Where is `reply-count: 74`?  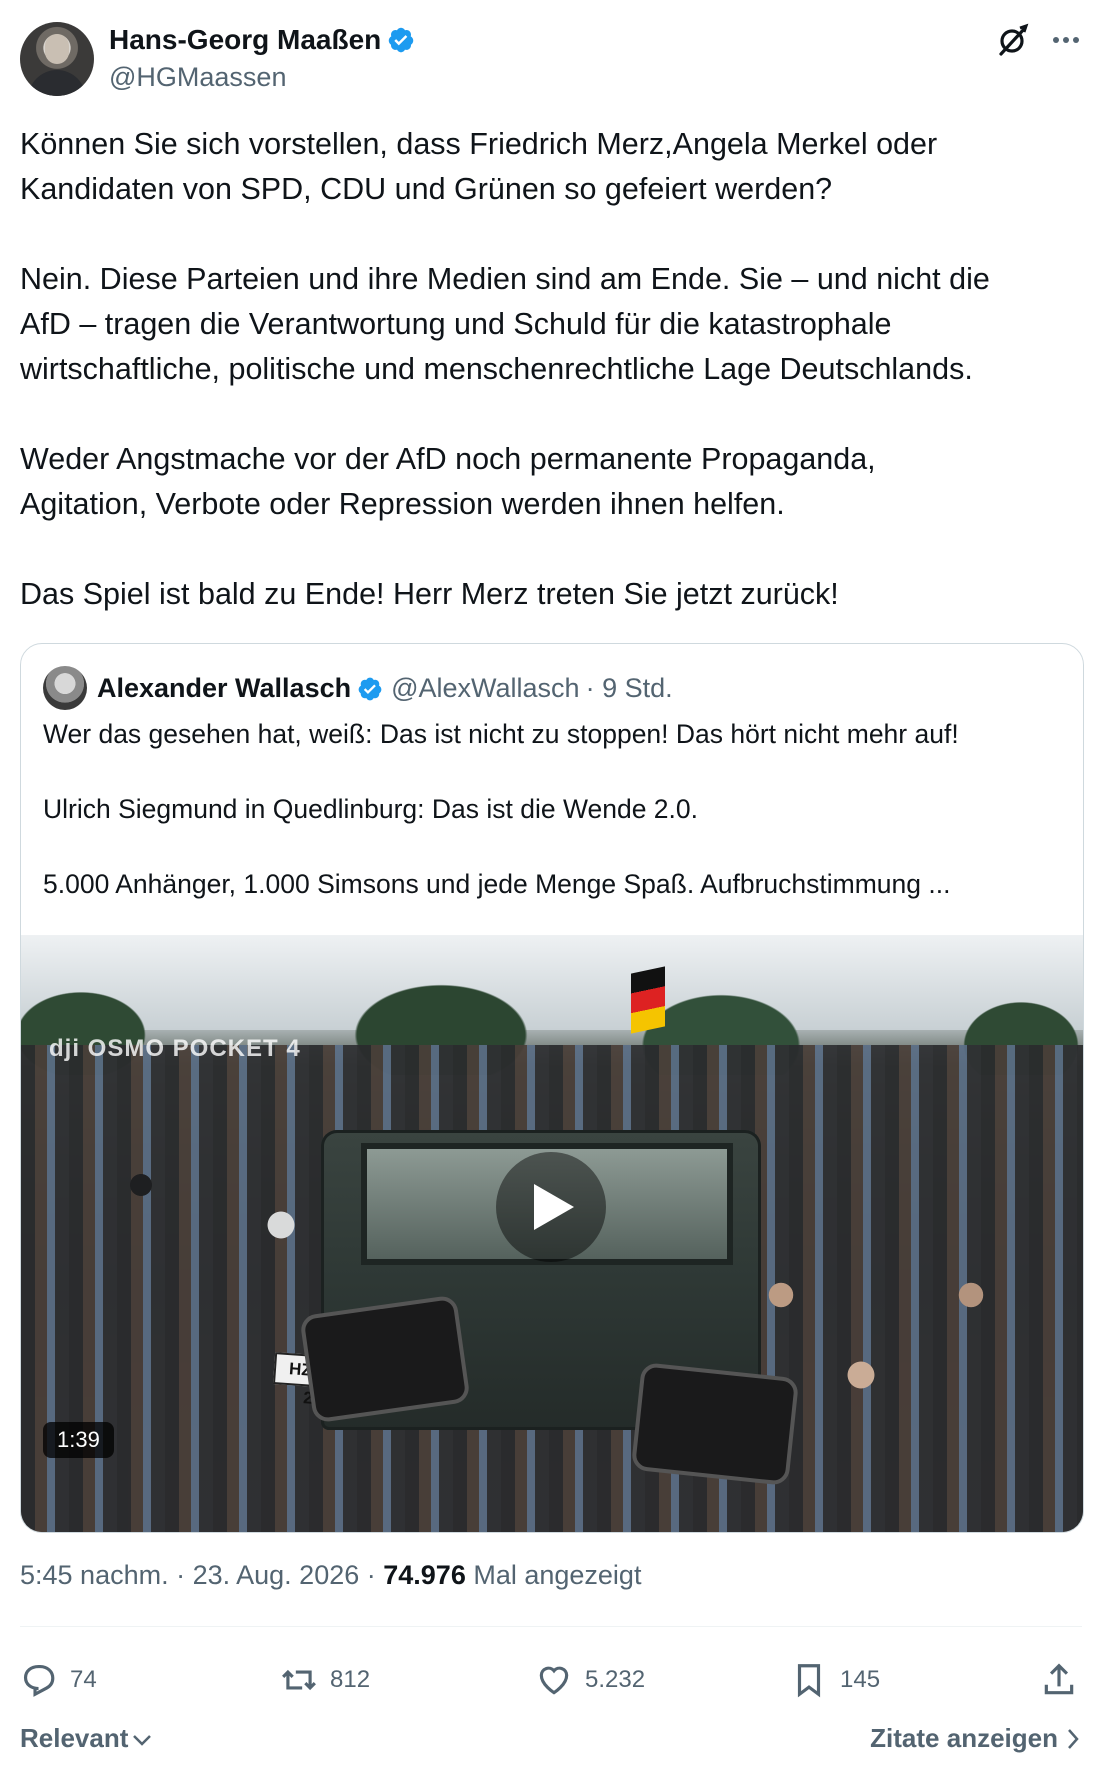 reply-count: 74 is located at coordinates (83, 1679).